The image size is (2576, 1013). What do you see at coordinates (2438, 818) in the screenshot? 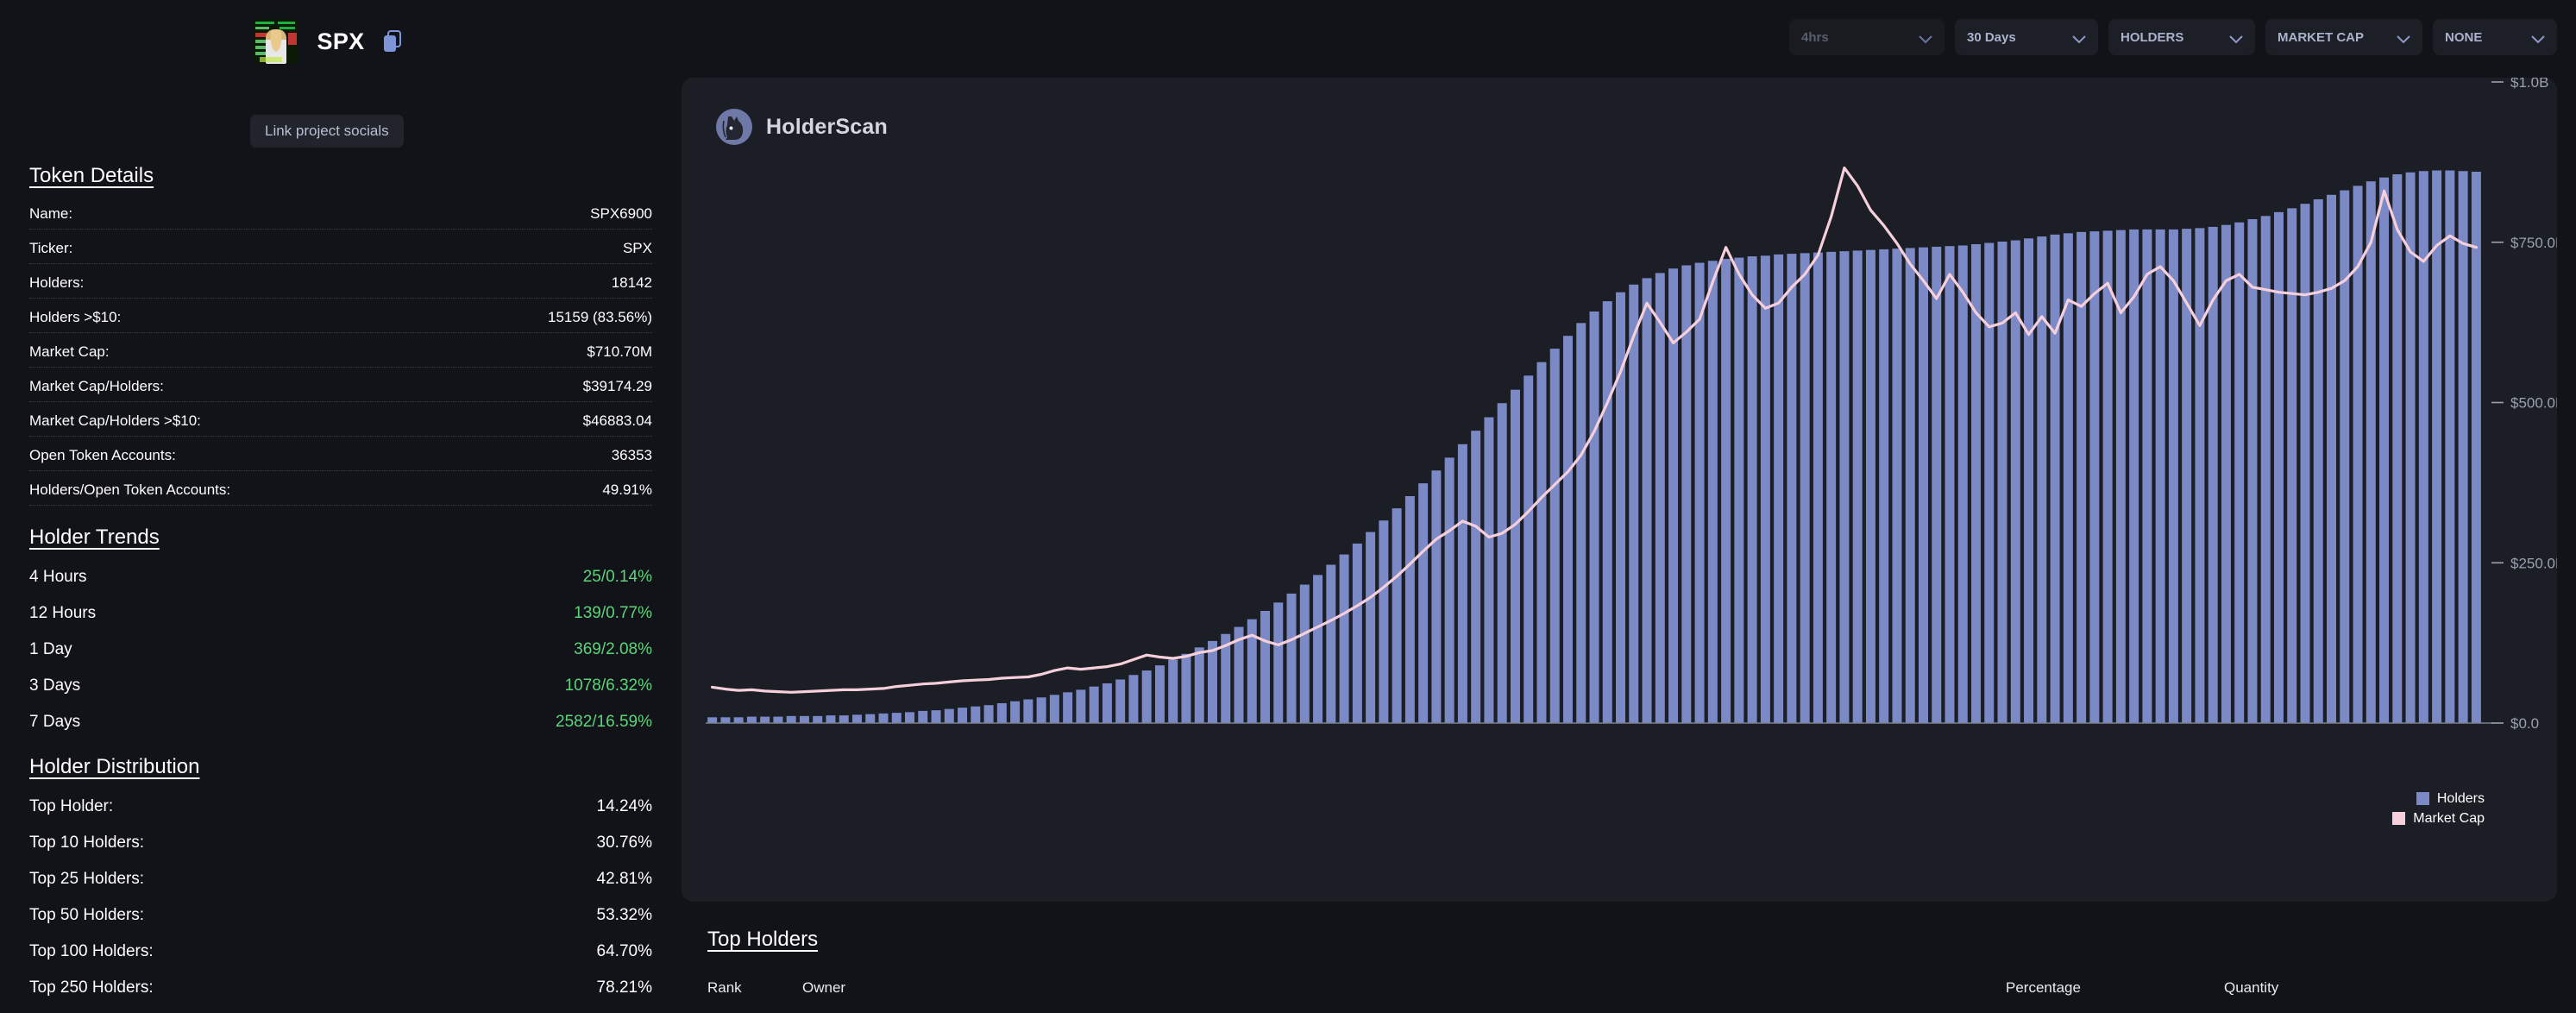
I see `legend-item-market-cap: Market Cap` at bounding box center [2438, 818].